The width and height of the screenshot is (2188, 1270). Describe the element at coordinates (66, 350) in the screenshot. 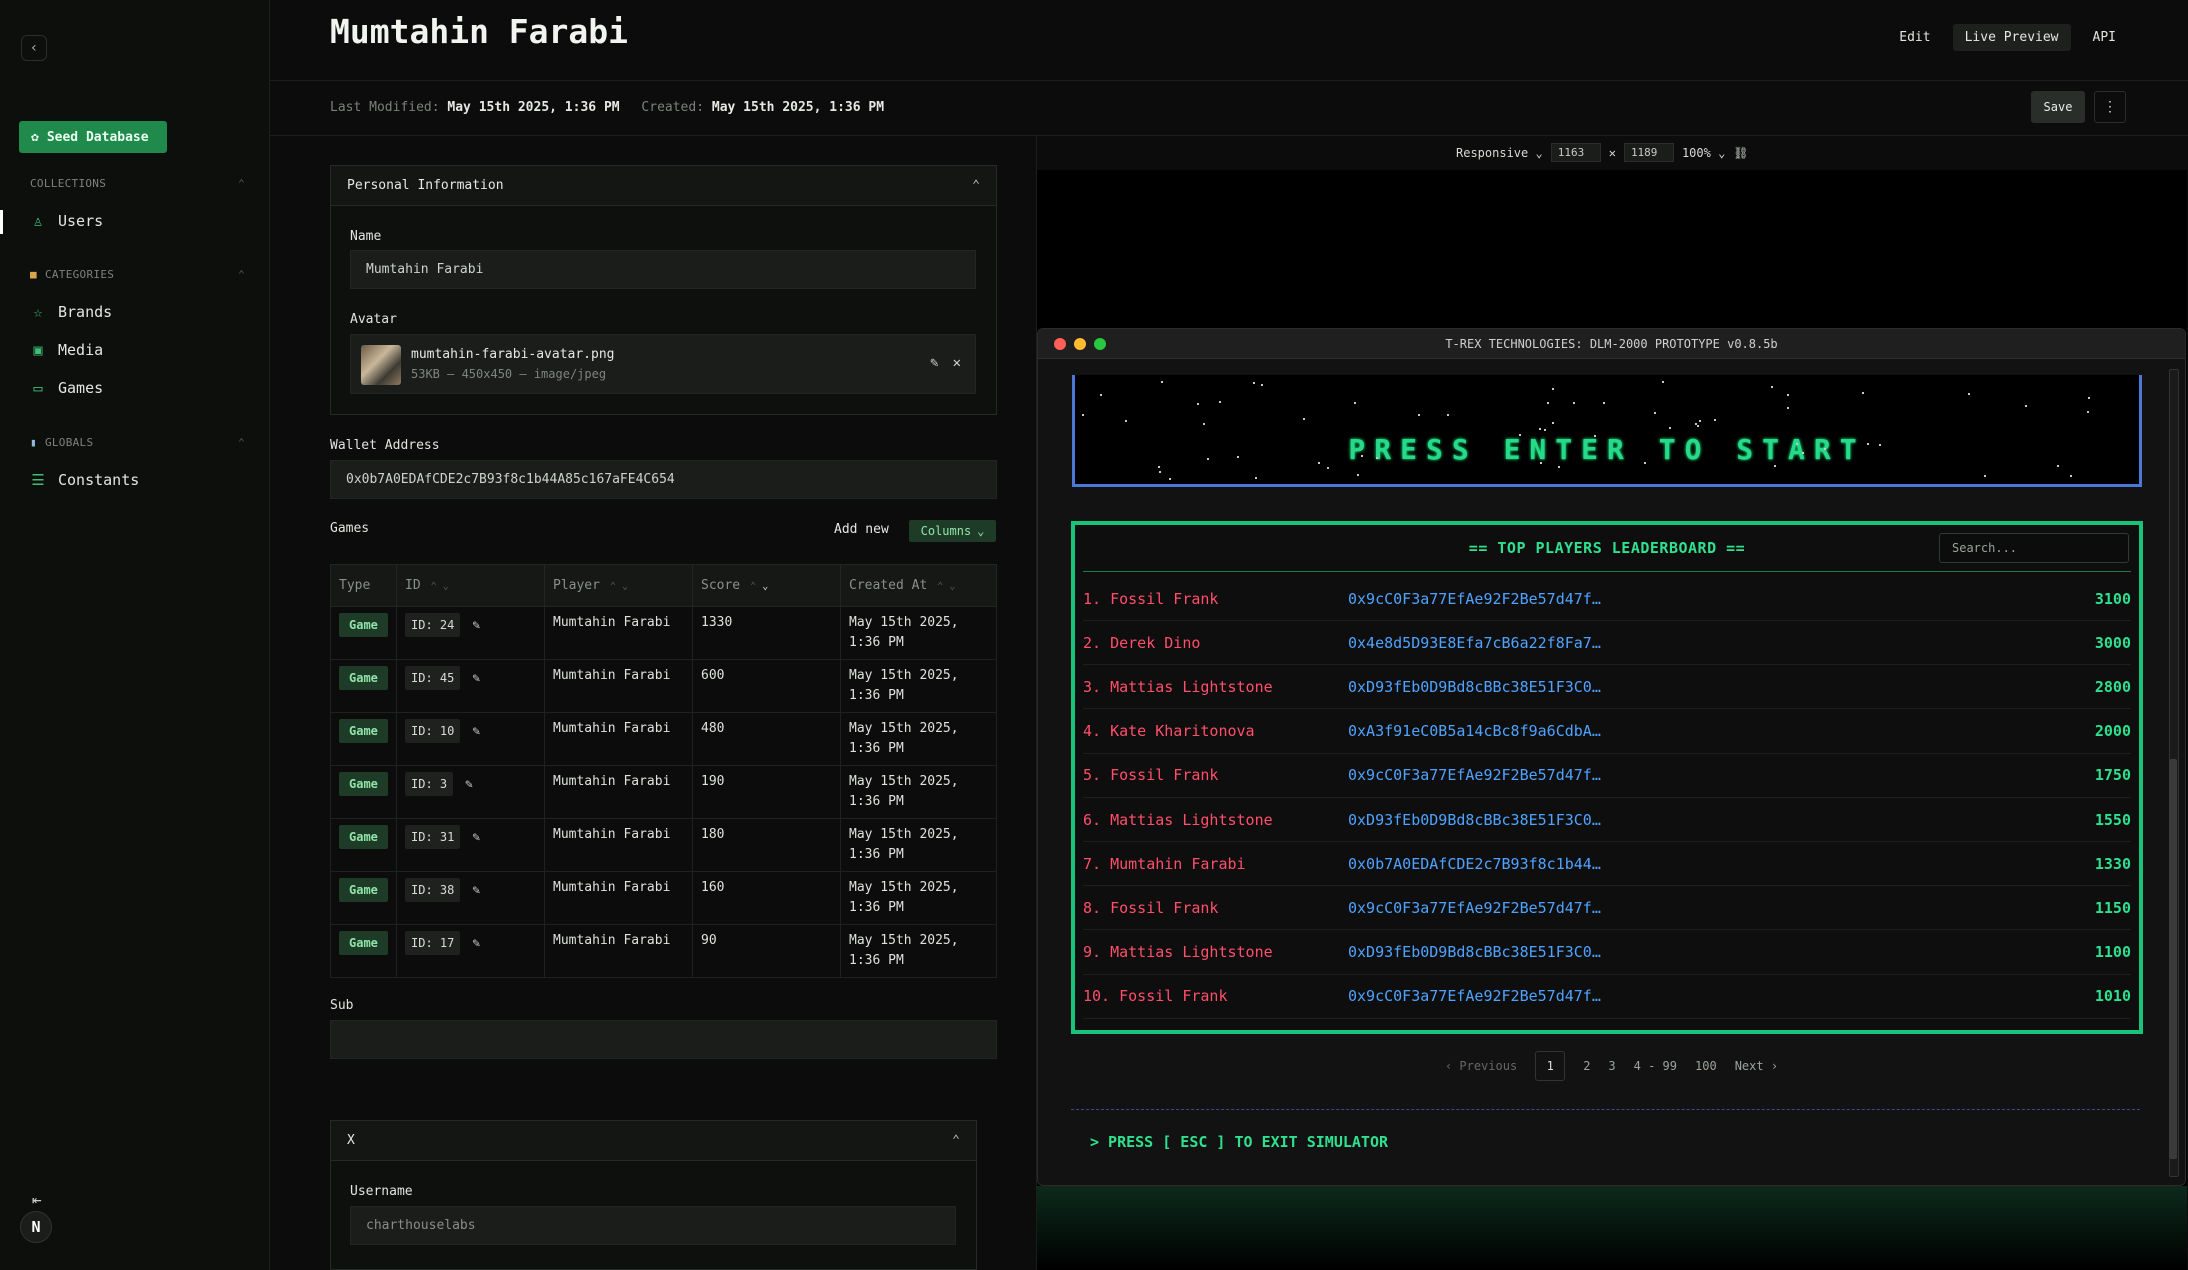

I see `sidebar-item-media: ▣ Media` at that location.